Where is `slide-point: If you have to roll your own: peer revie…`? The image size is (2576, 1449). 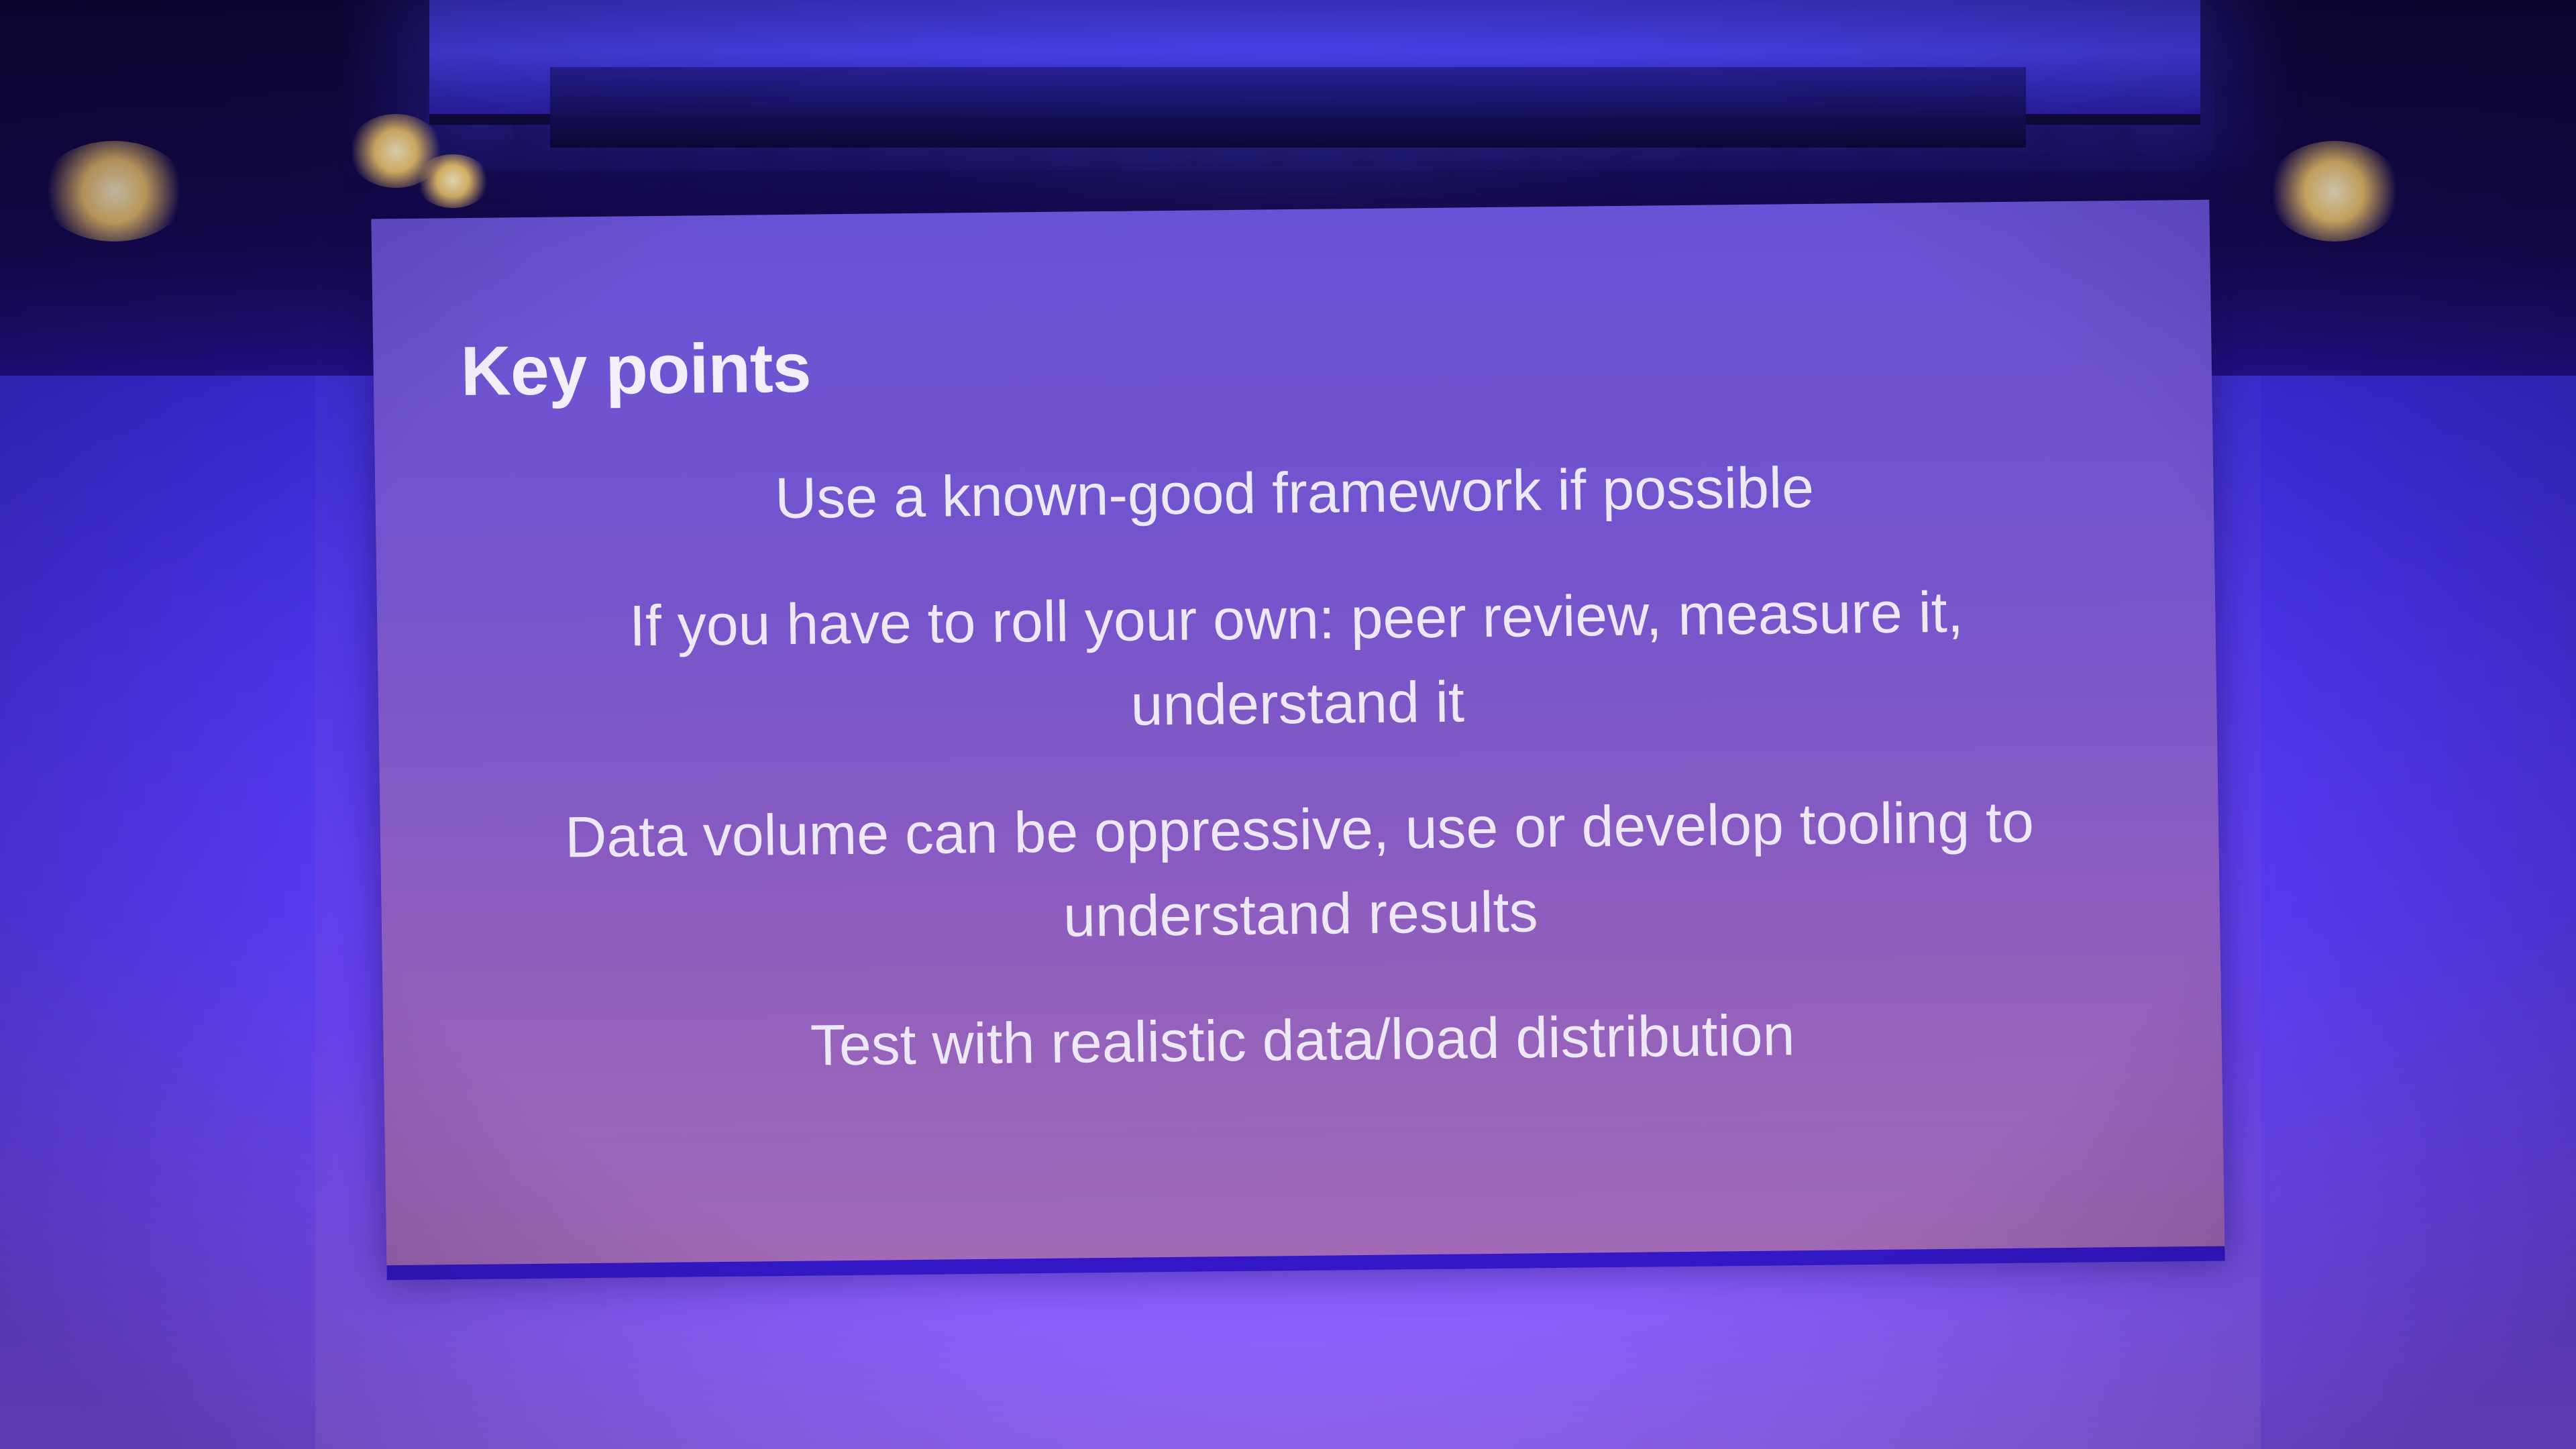
slide-point: If you have to roll your own: peer revie… is located at coordinates (1296, 659).